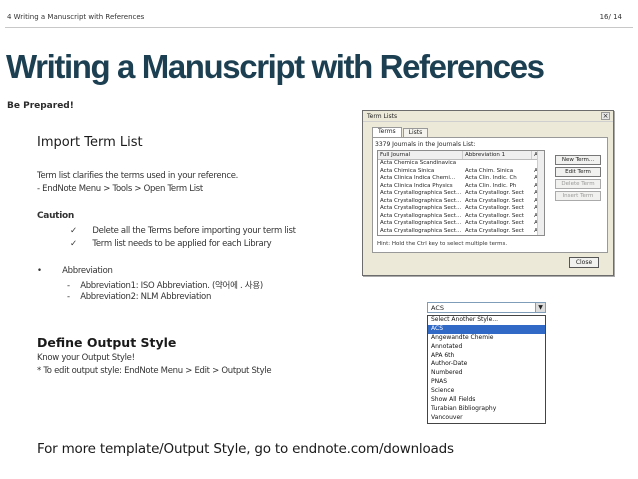 This screenshot has width=638, height=479. I want to click on close-button: Close, so click(584, 262).